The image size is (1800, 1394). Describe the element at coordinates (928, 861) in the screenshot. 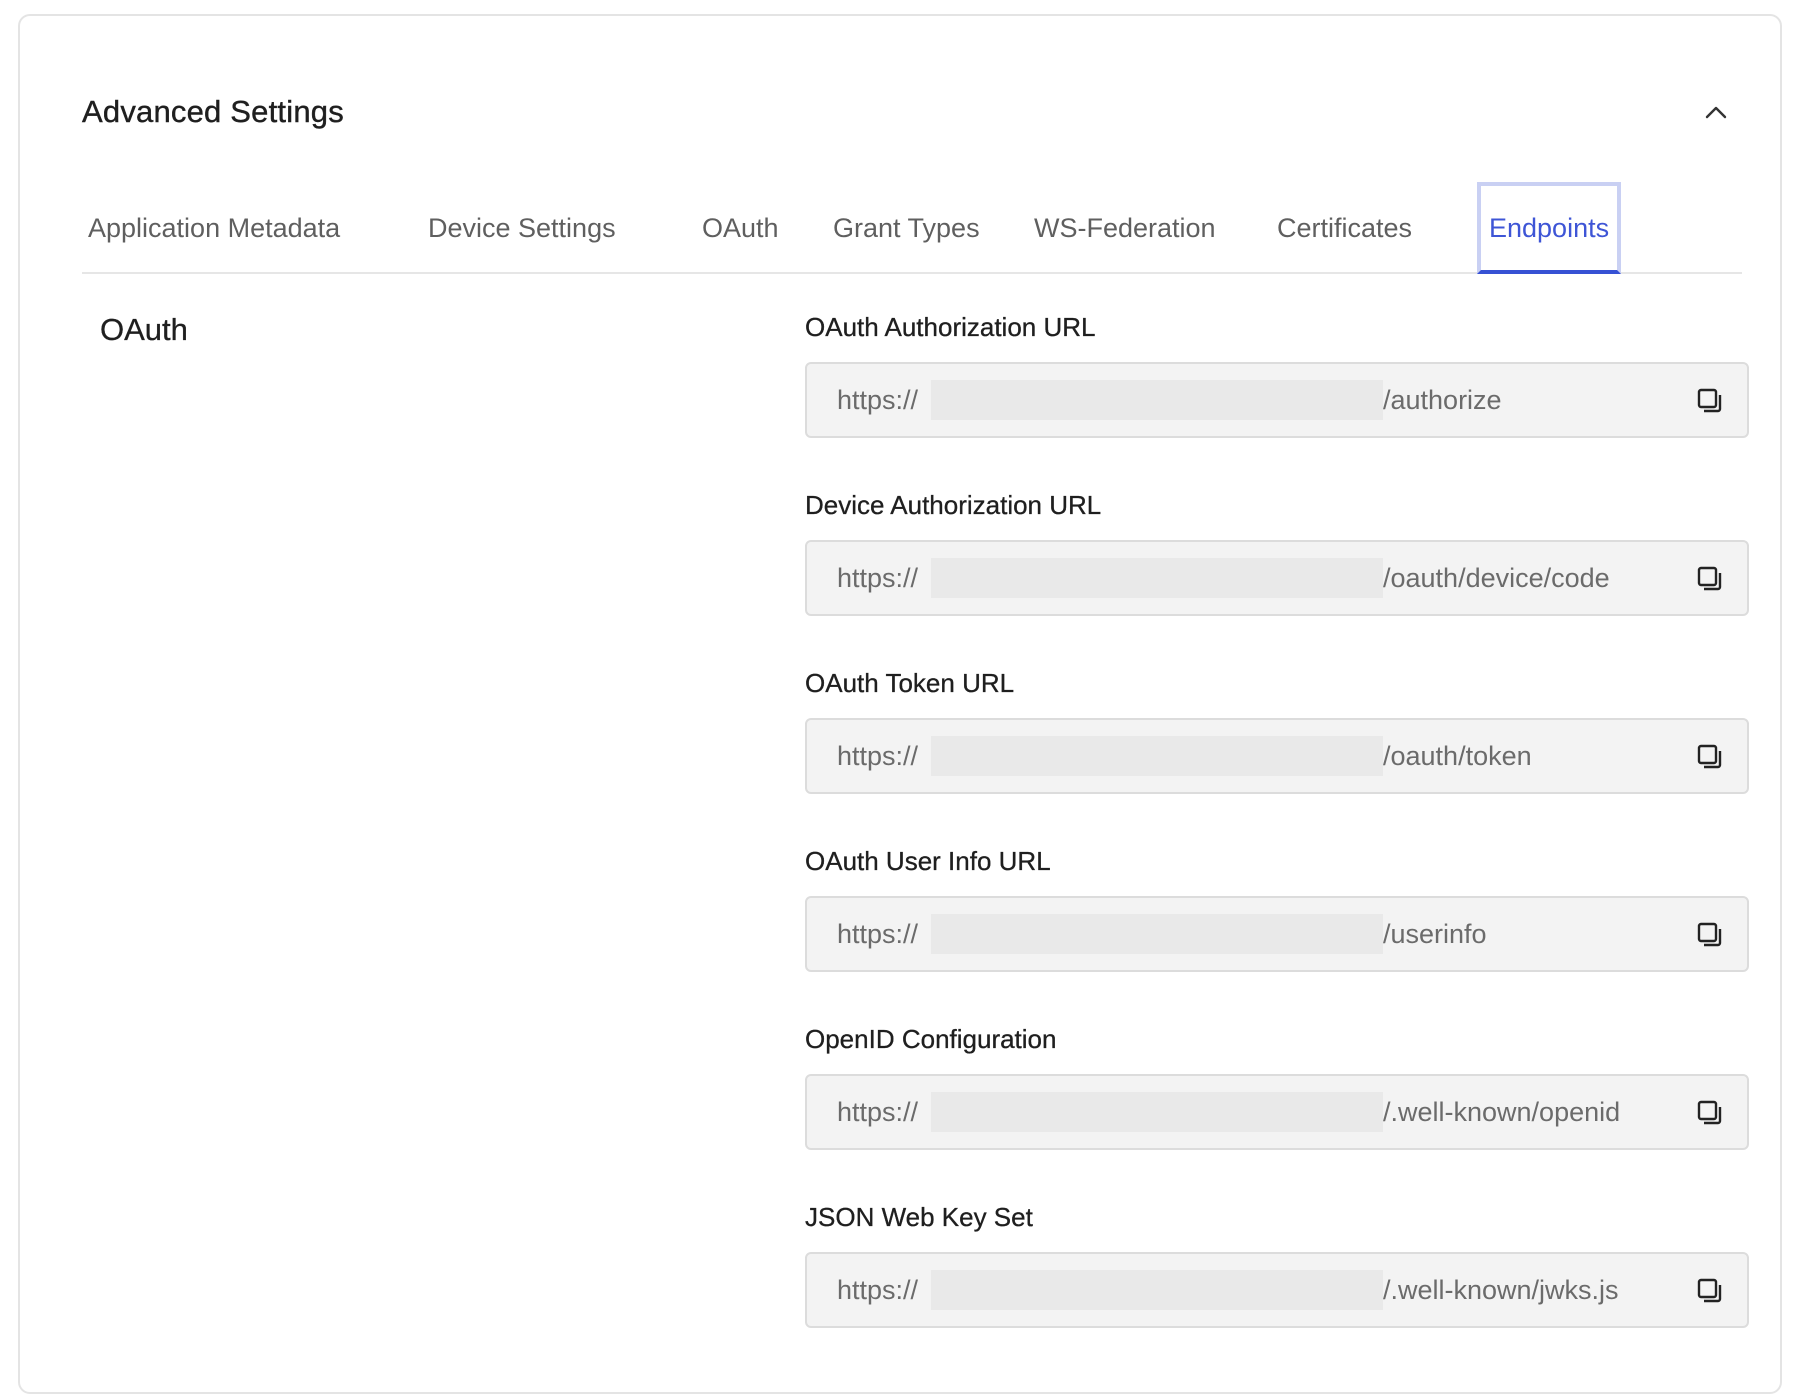

I see `oauth-user-info-url-label: OAuth User Info URL` at that location.